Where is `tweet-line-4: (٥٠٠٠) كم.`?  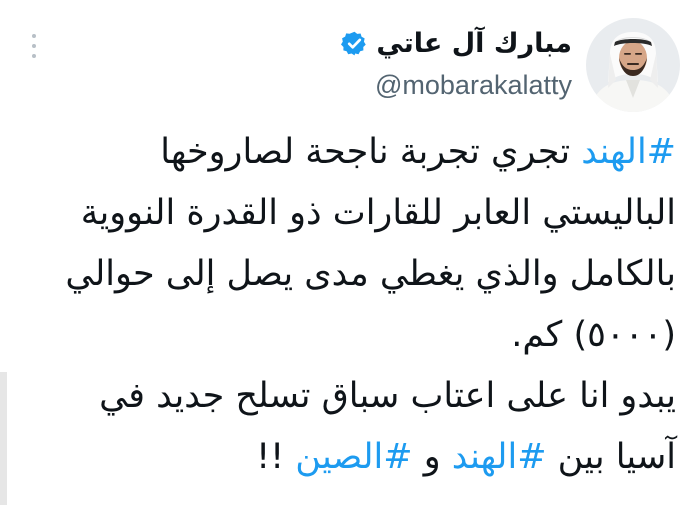 tweet-line-4: (٥٠٠٠) كم. is located at coordinates (346, 335).